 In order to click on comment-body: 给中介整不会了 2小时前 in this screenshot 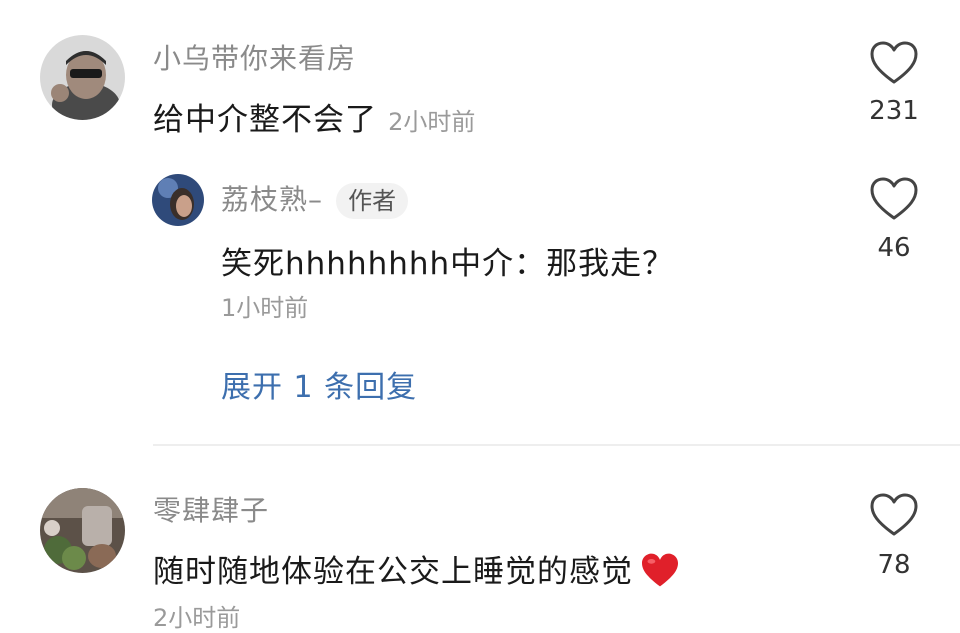, I will do `click(314, 116)`.